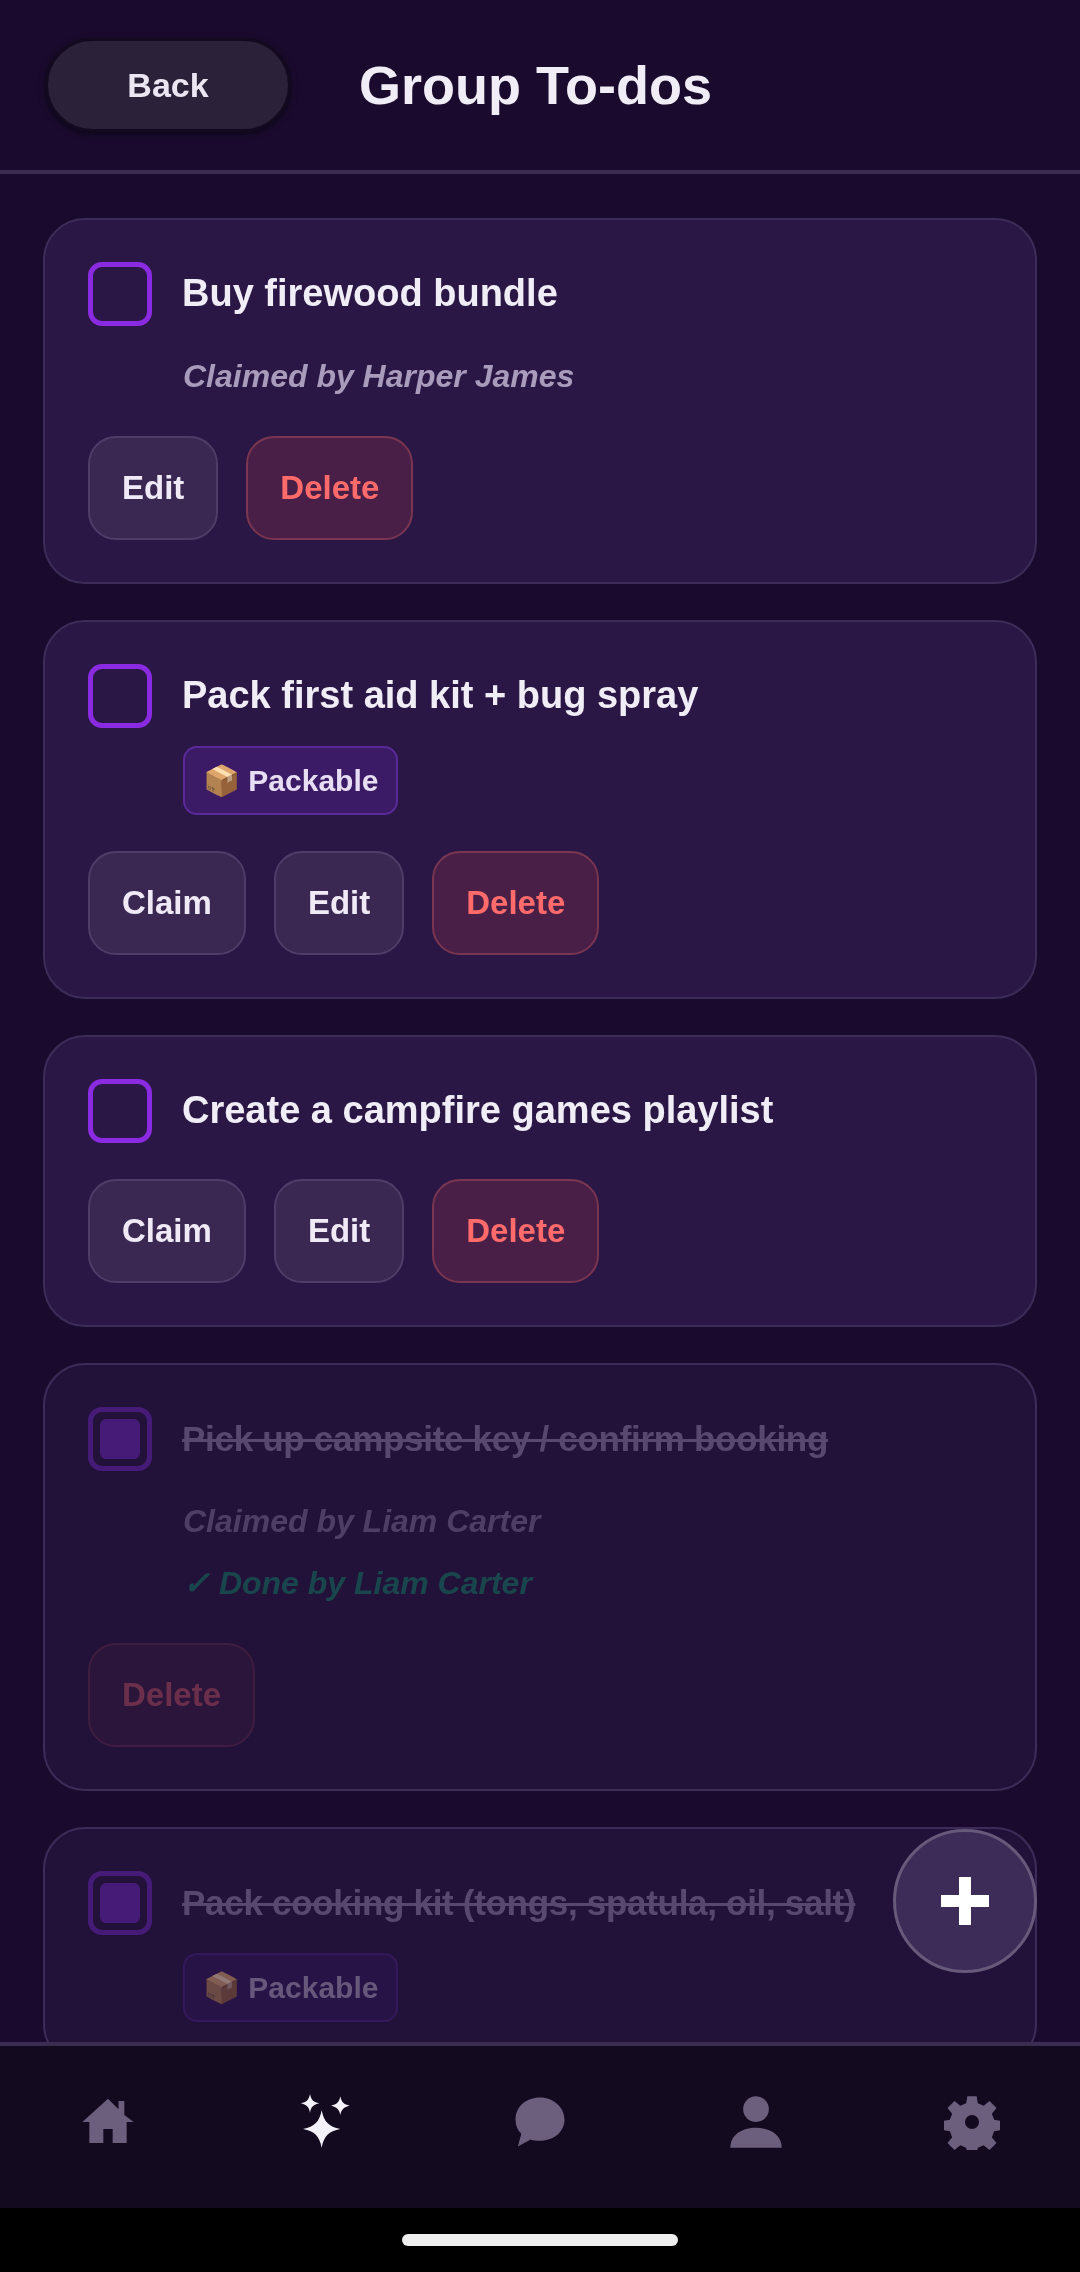 This screenshot has width=1080, height=2272. I want to click on settings-icon, so click(972, 2122).